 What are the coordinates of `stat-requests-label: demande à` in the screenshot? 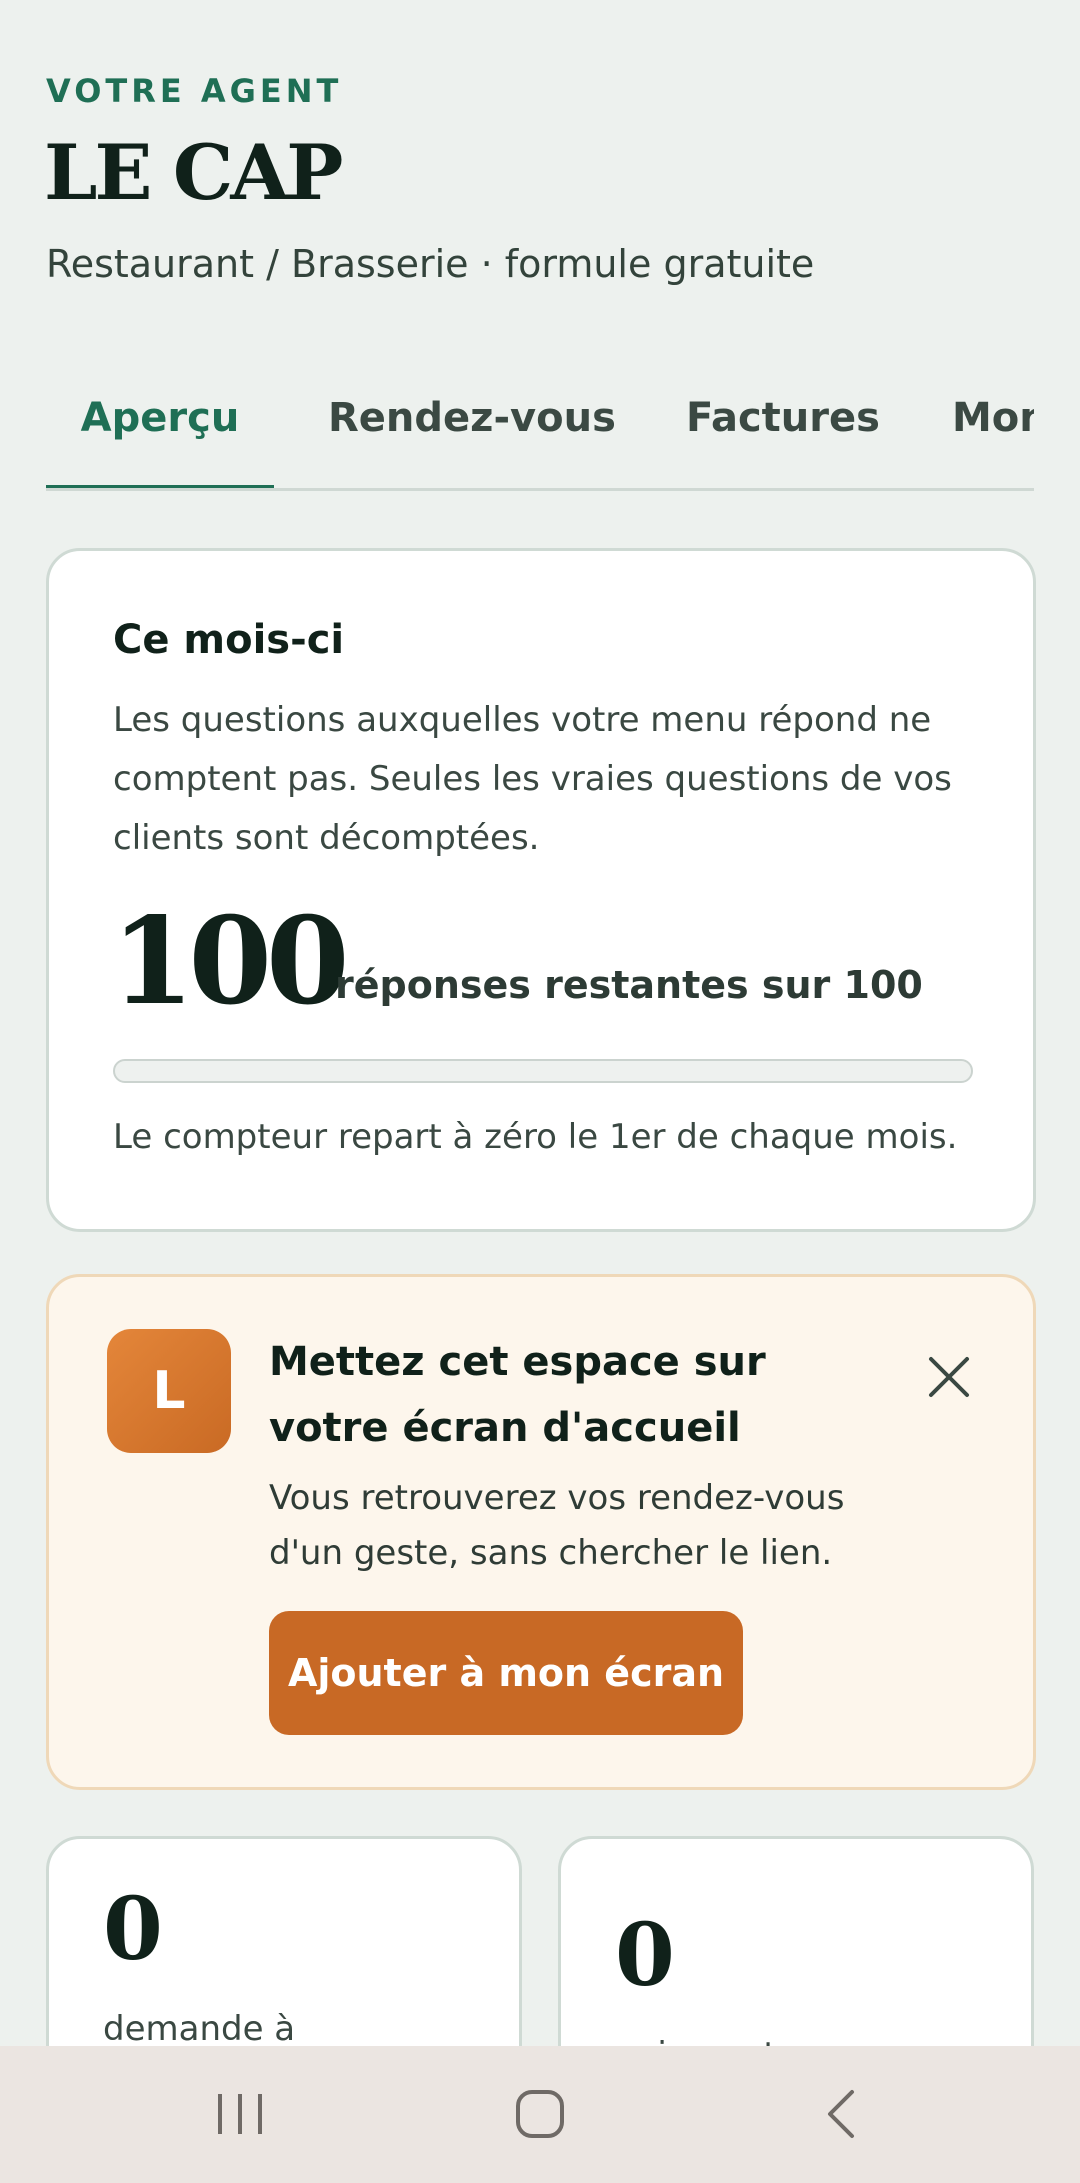 It's located at (199, 2027).